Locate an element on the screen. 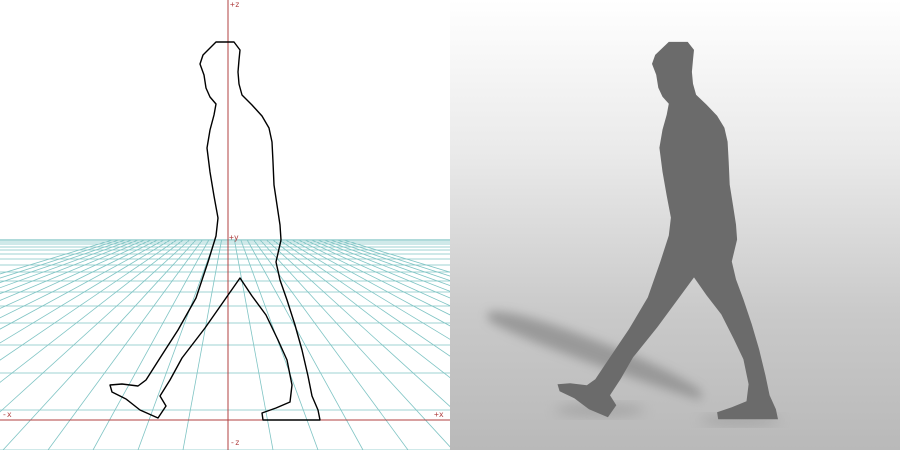 The width and height of the screenshot is (900, 450). axis-label-pos-x: +x is located at coordinates (439, 414).